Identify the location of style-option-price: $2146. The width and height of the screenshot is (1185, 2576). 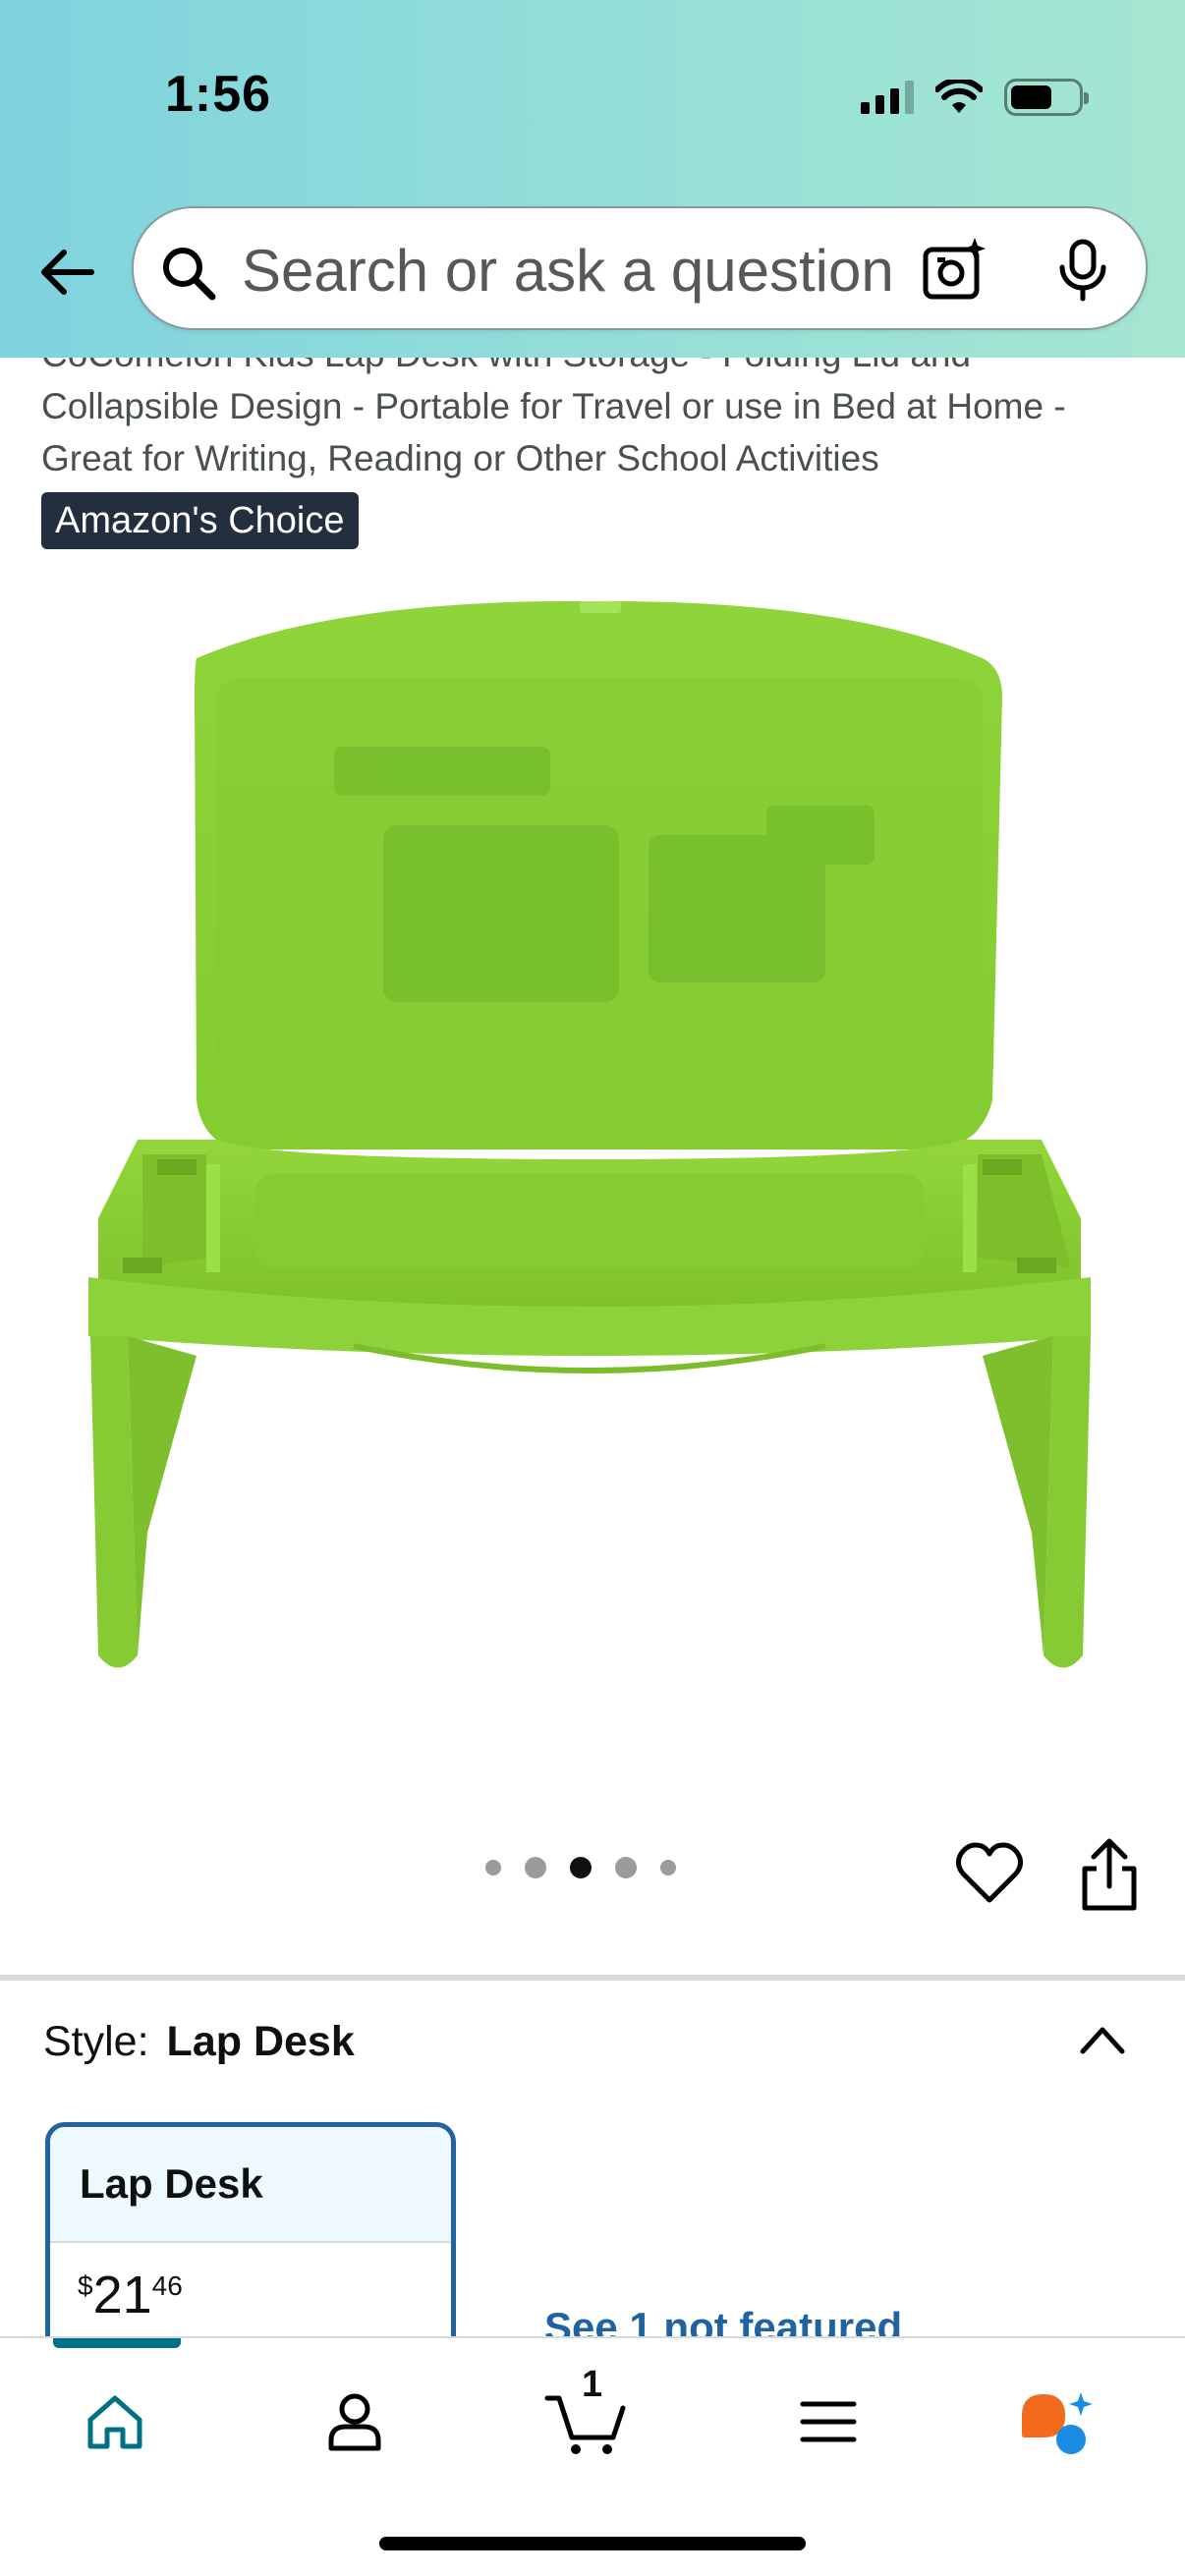
(251, 2284).